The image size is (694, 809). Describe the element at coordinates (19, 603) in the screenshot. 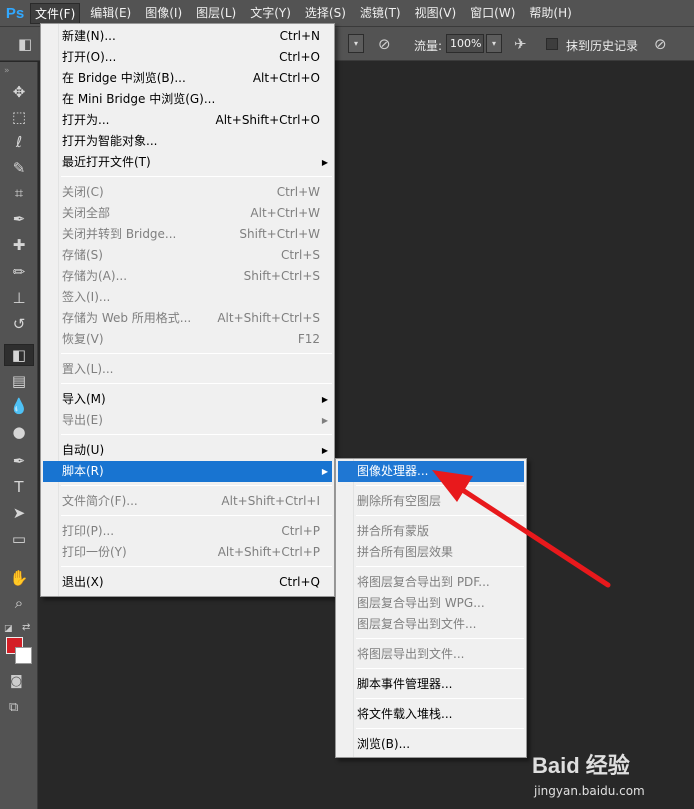

I see `zoom-tool-icon: ⌕` at that location.